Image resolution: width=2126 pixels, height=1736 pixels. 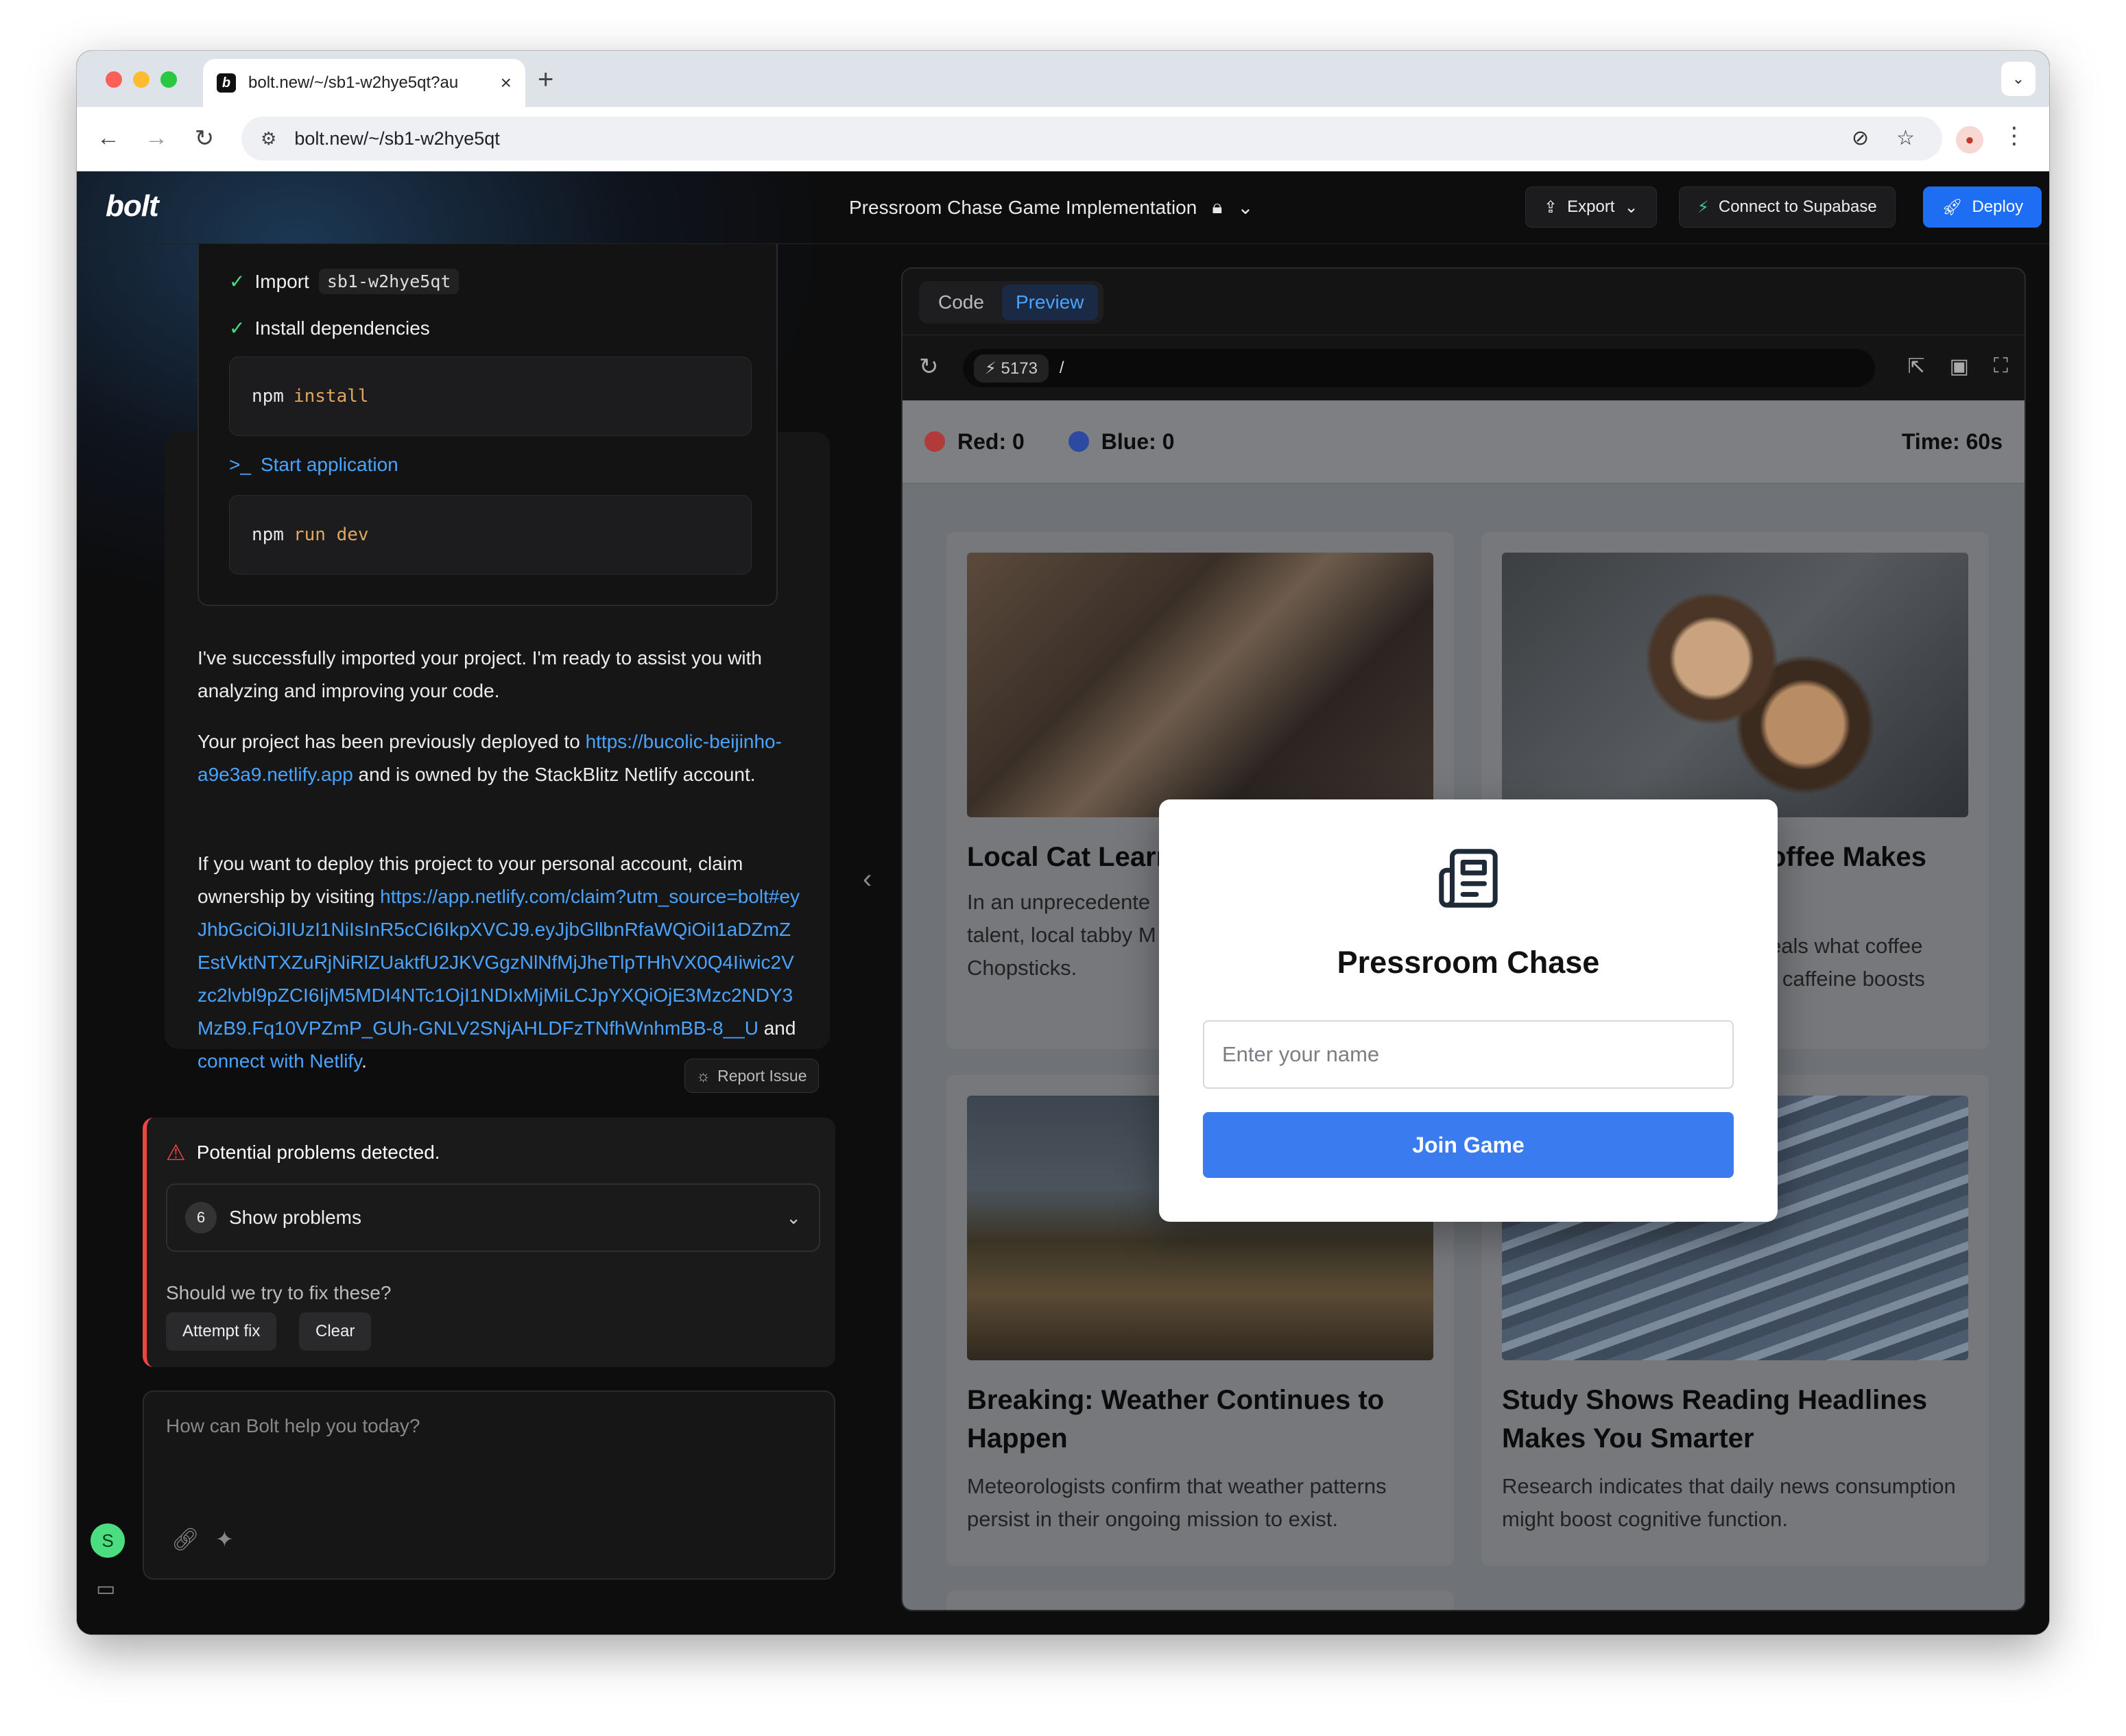 I want to click on user-avatar: S, so click(x=108, y=1541).